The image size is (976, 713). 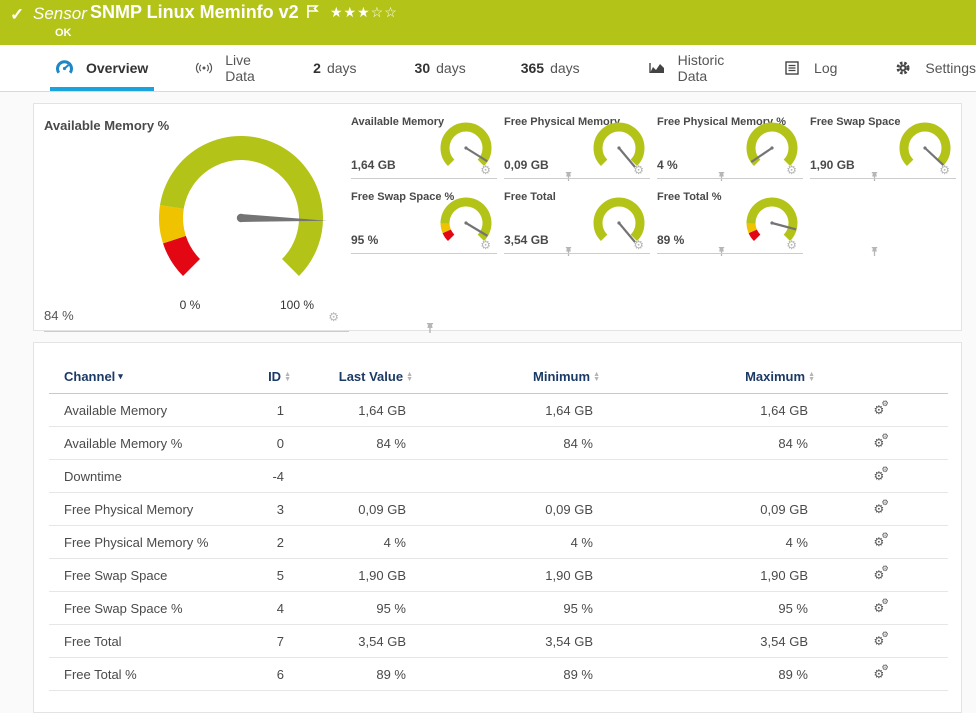 I want to click on channel-maximum: 95 %, so click(x=707, y=608).